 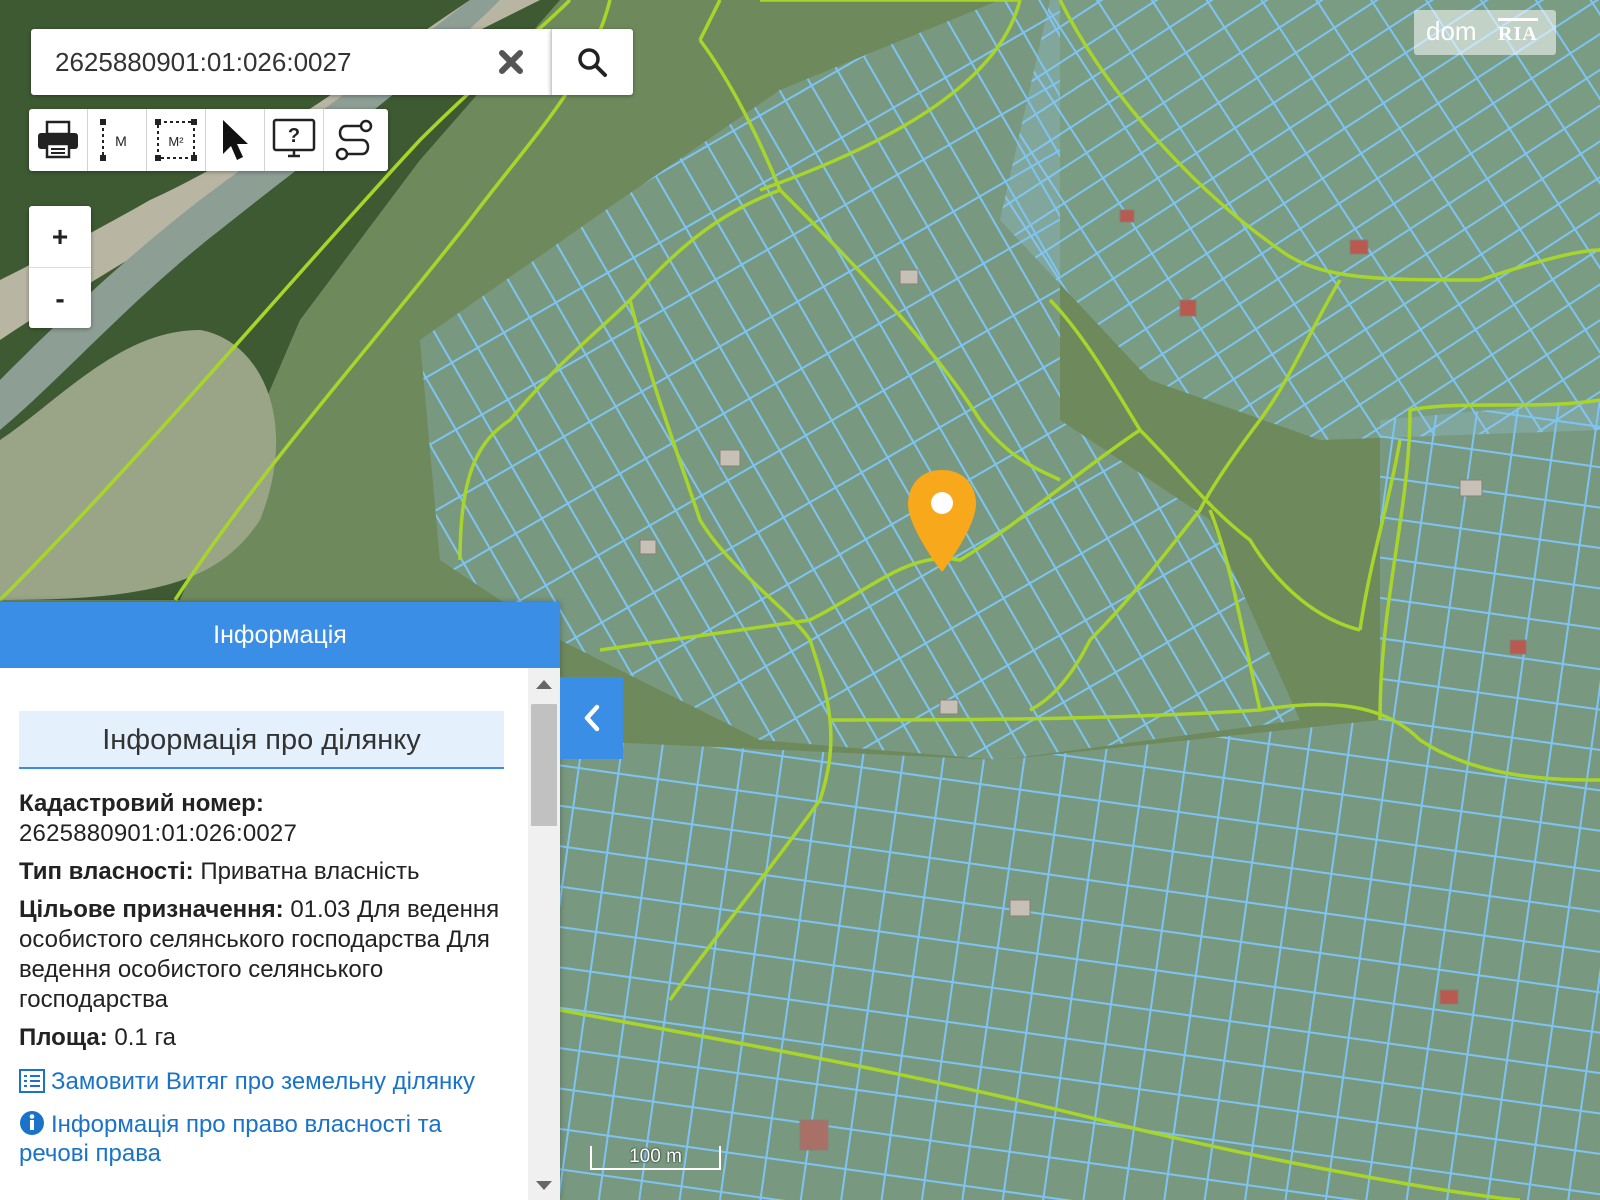 I want to click on scroll-thumb, so click(x=544, y=765).